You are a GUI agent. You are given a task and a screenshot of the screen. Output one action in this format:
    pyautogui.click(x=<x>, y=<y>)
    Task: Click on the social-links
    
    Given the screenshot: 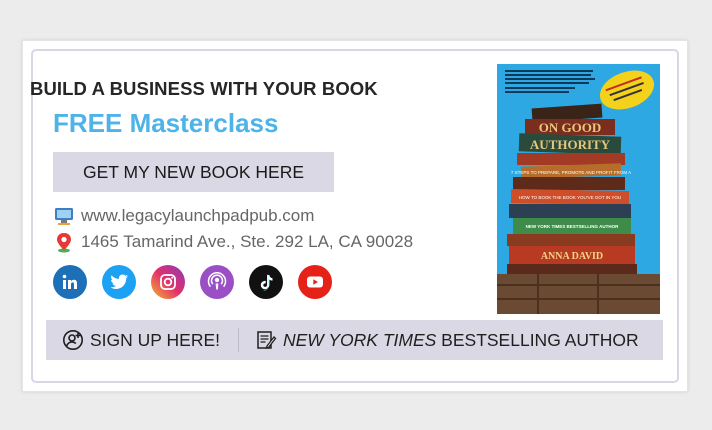 What is the action you would take?
    pyautogui.click(x=192, y=282)
    